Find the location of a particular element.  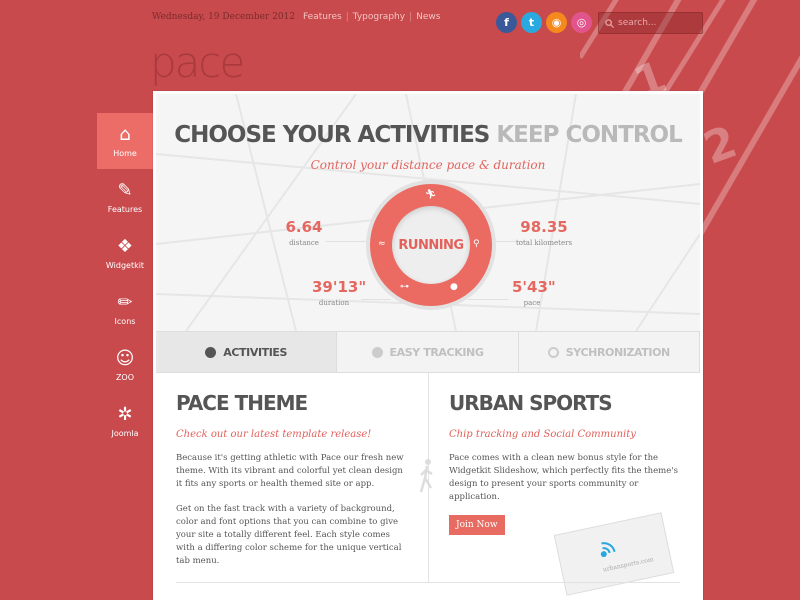

play-icon is located at coordinates (211, 352).